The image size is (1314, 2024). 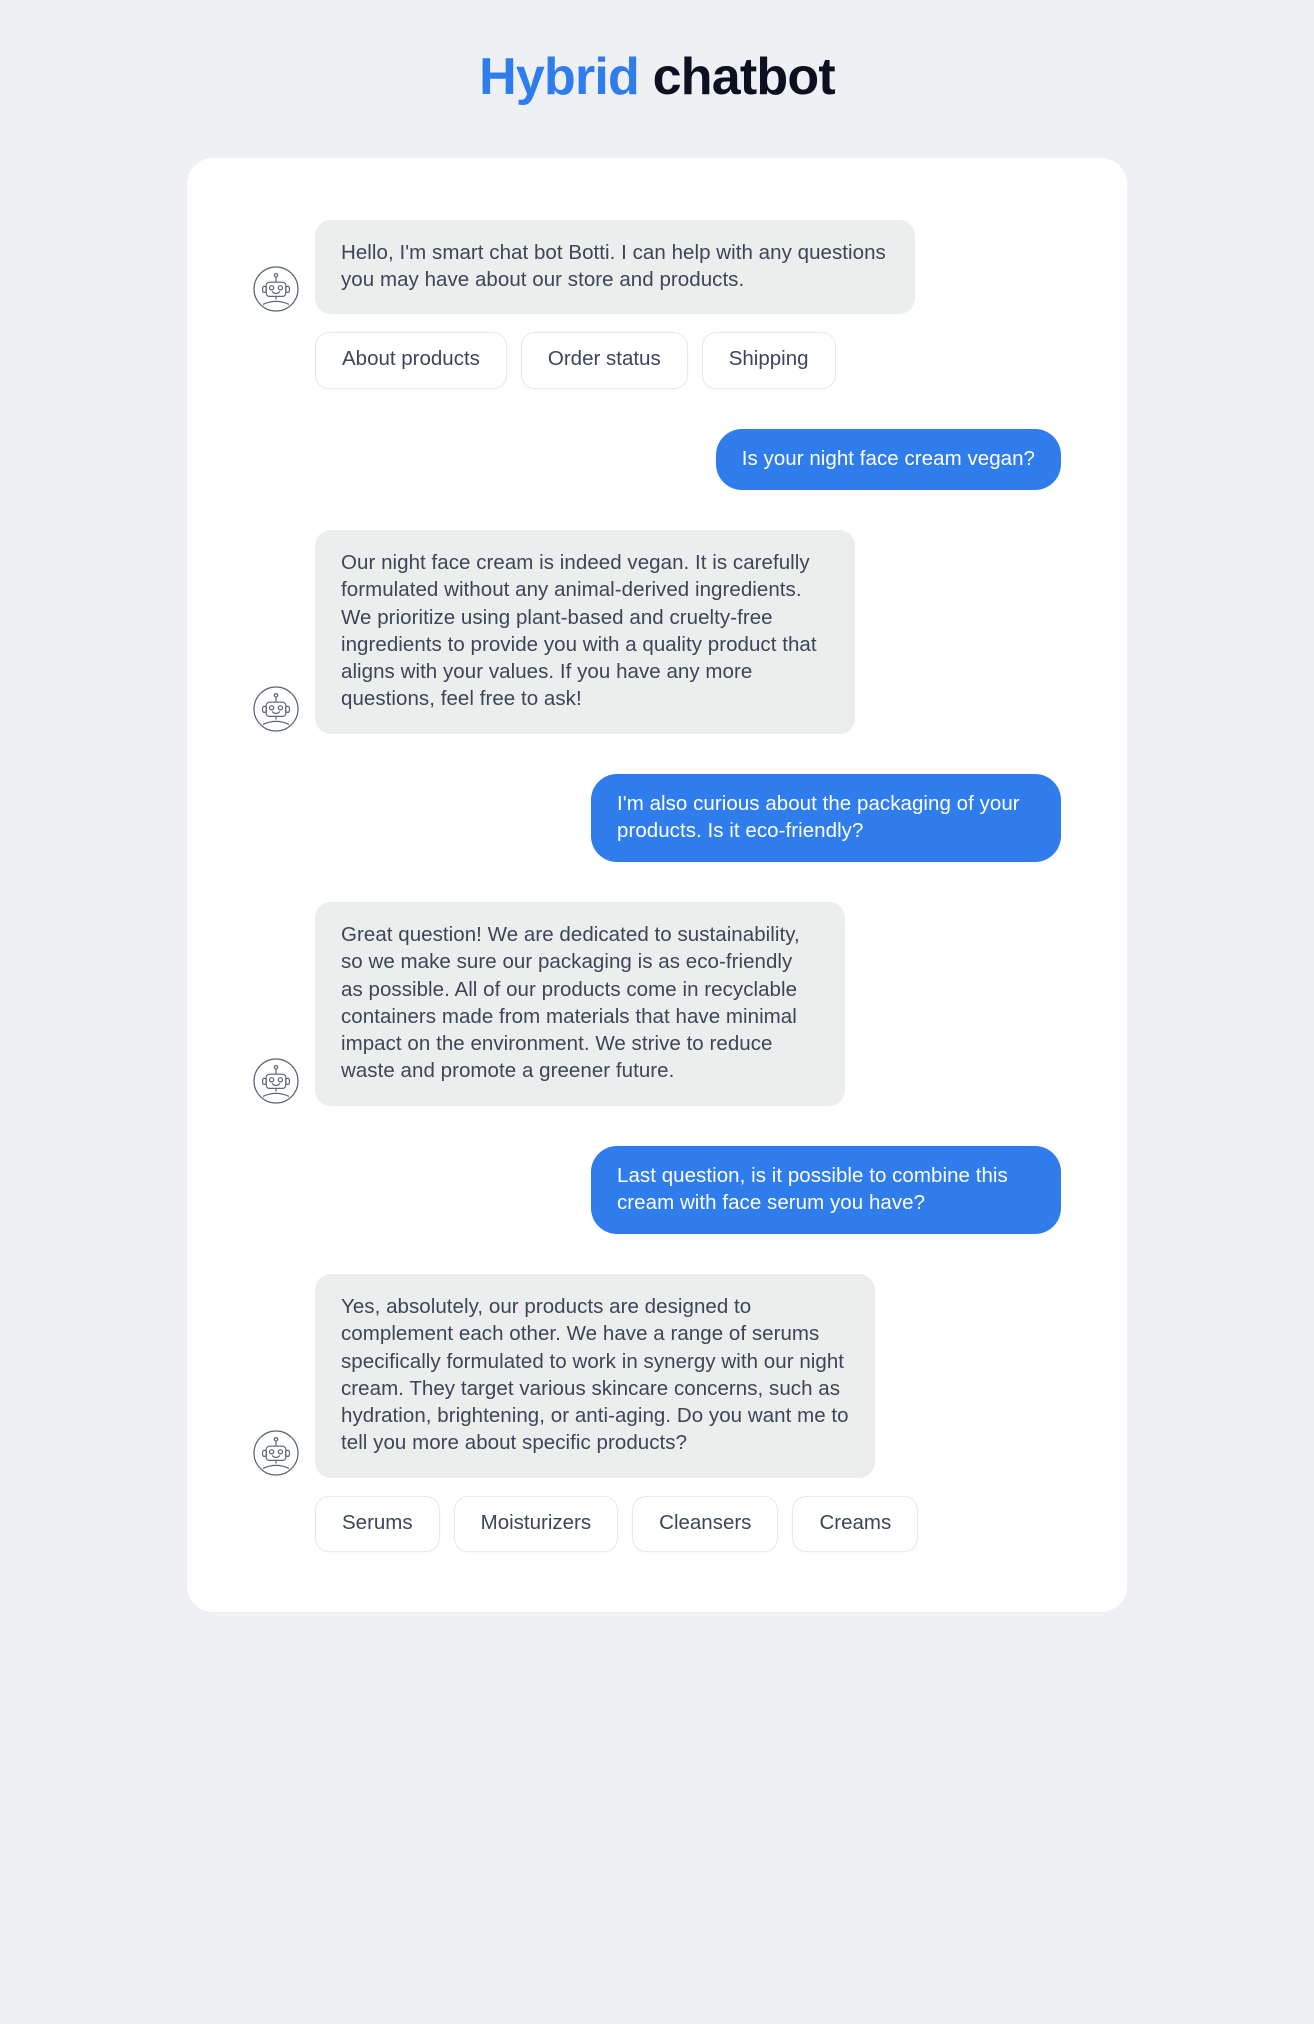 I want to click on message-row-user: Is your night face cream vegan?, so click(x=657, y=459).